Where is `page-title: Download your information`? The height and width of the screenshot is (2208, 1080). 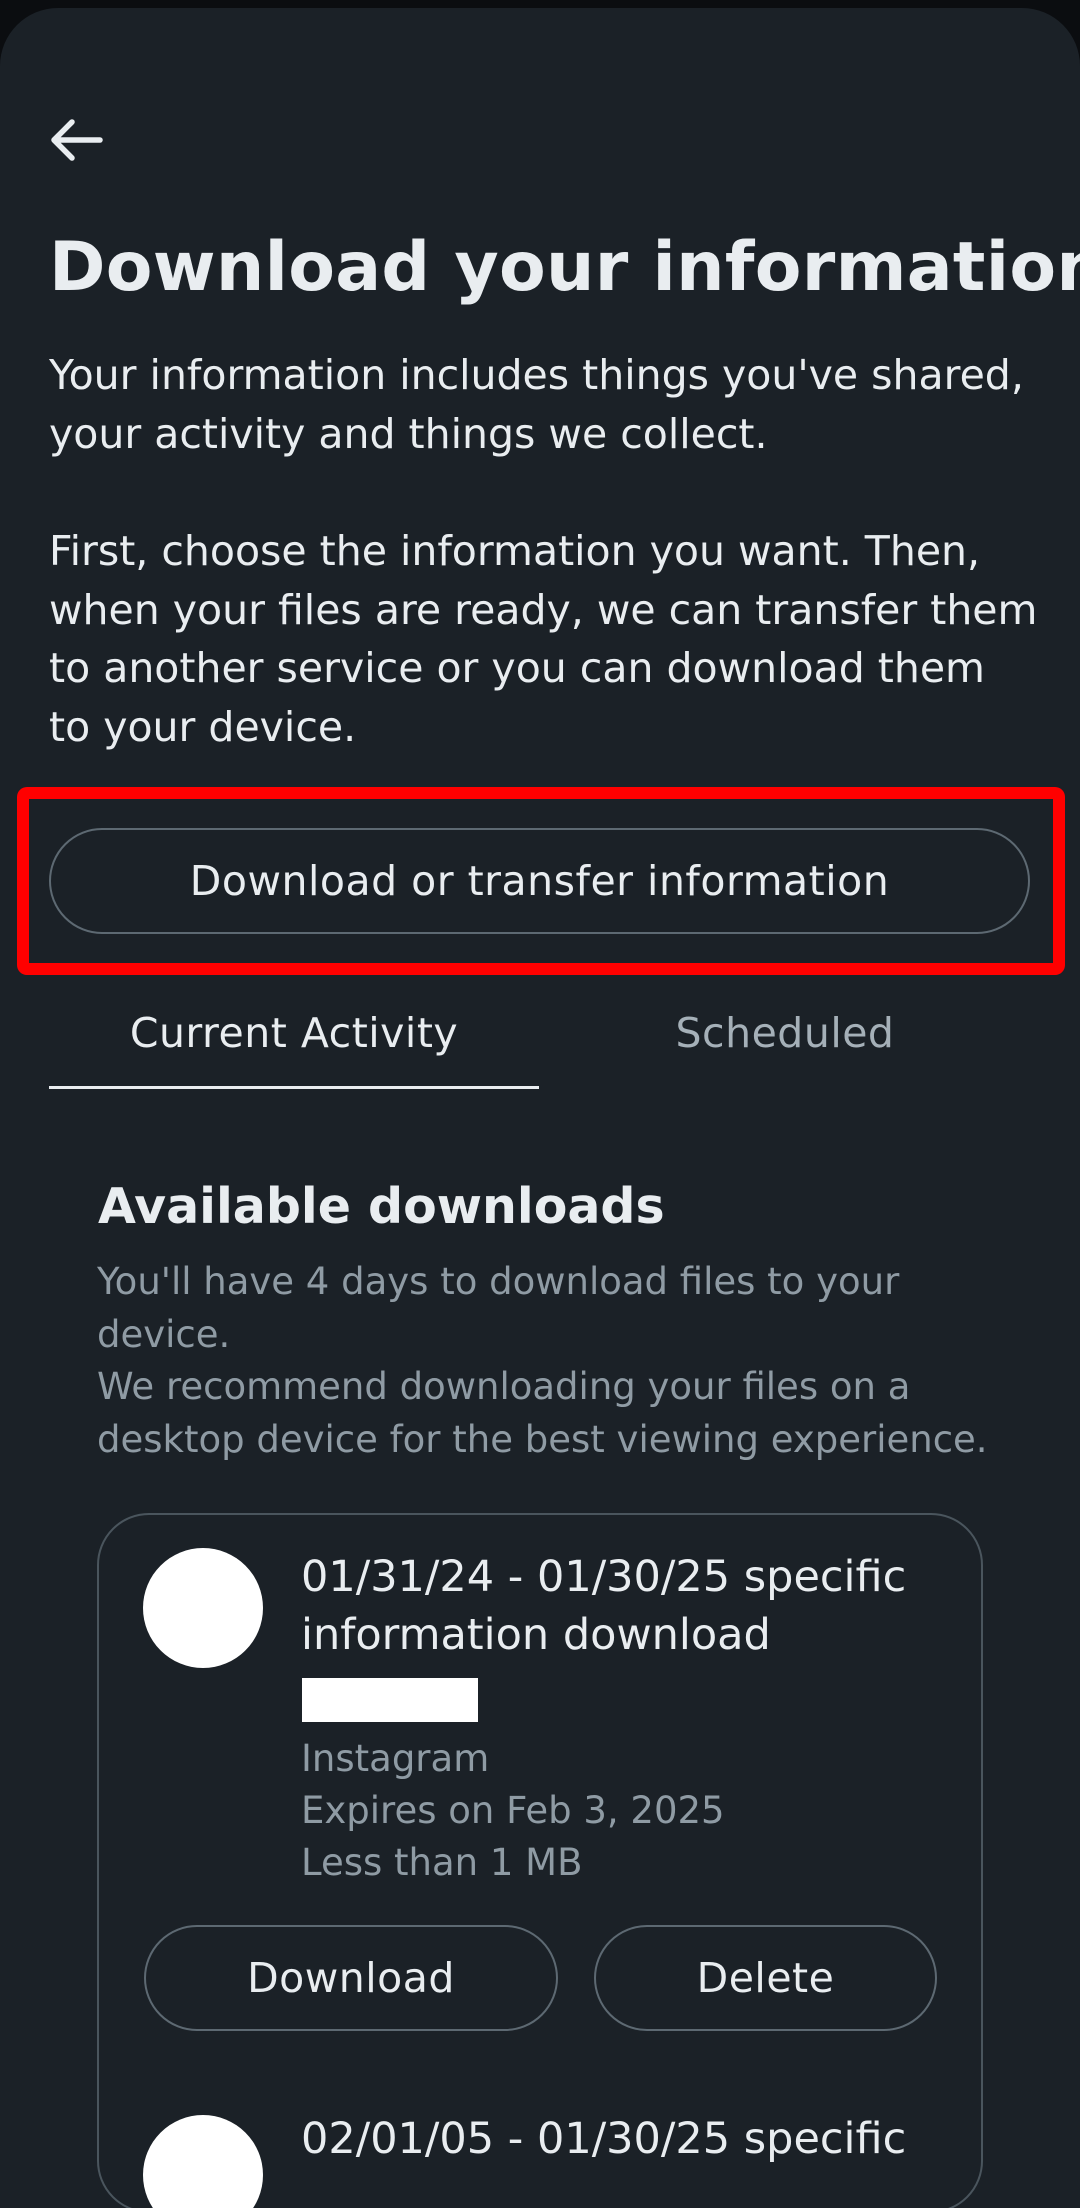
page-title: Download your information is located at coordinates (564, 267).